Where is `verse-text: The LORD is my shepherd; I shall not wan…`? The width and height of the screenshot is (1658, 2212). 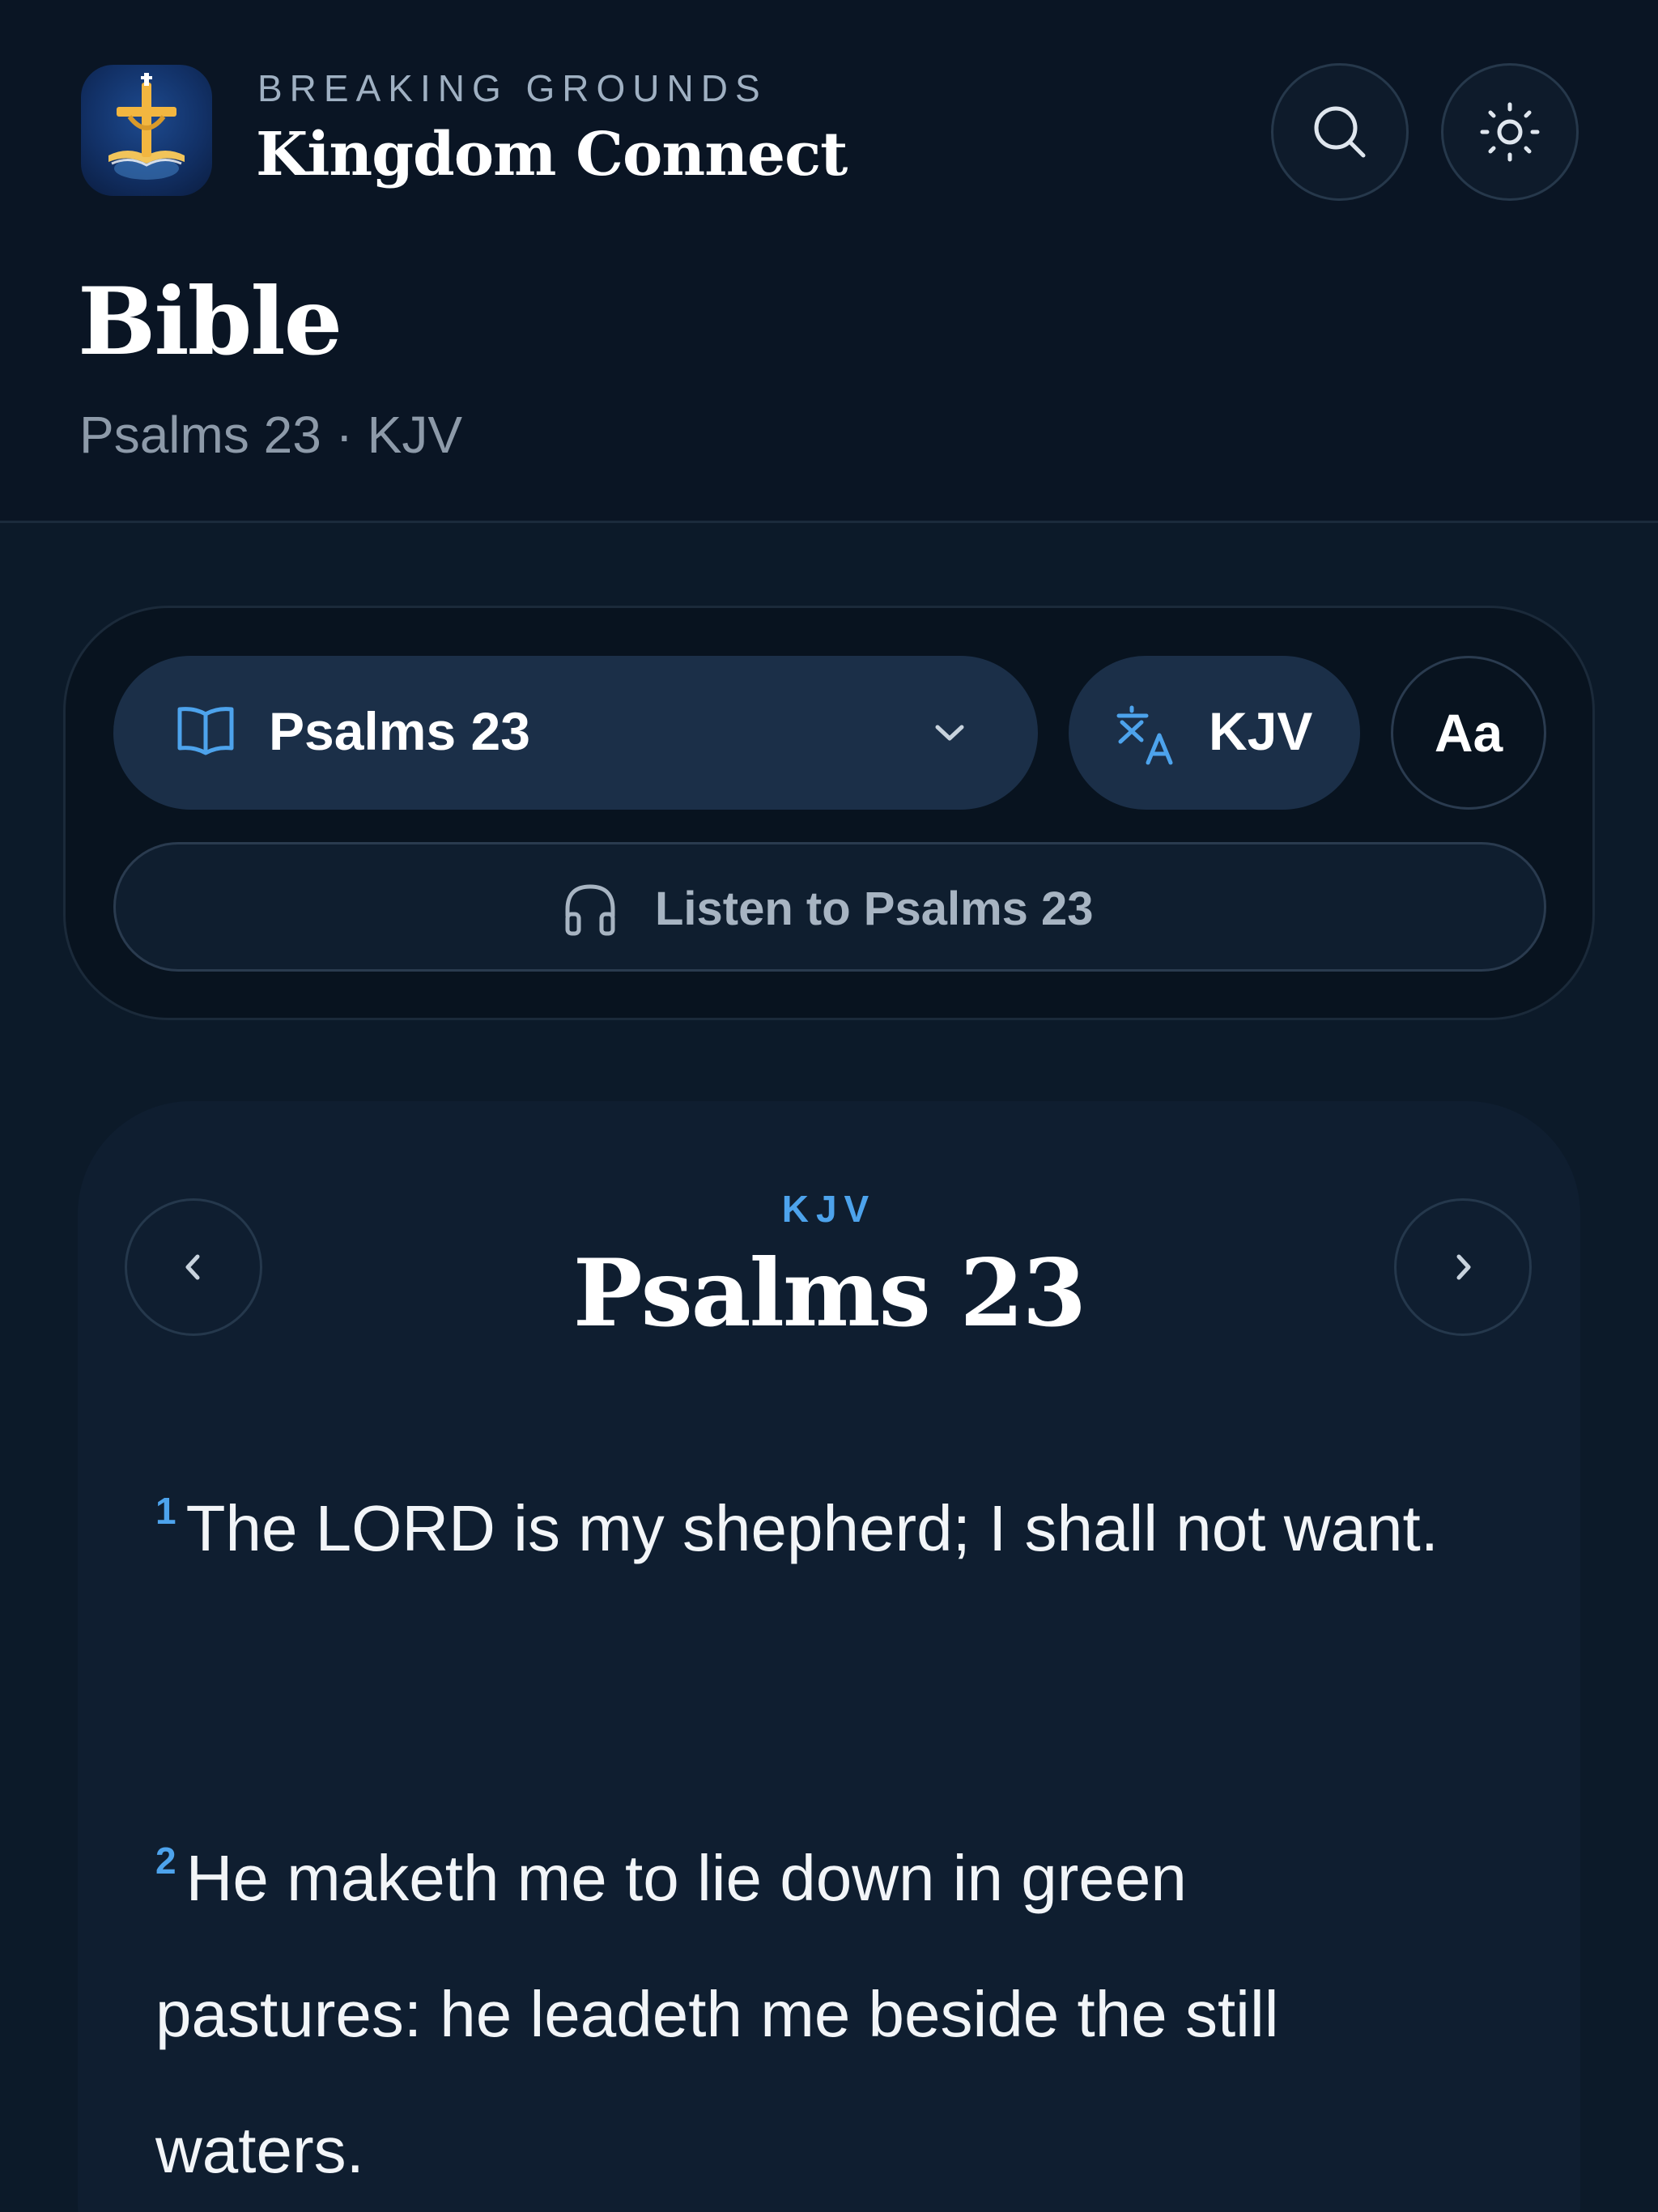
verse-text: The LORD is my shepherd; I shall not wan… is located at coordinates (812, 1528).